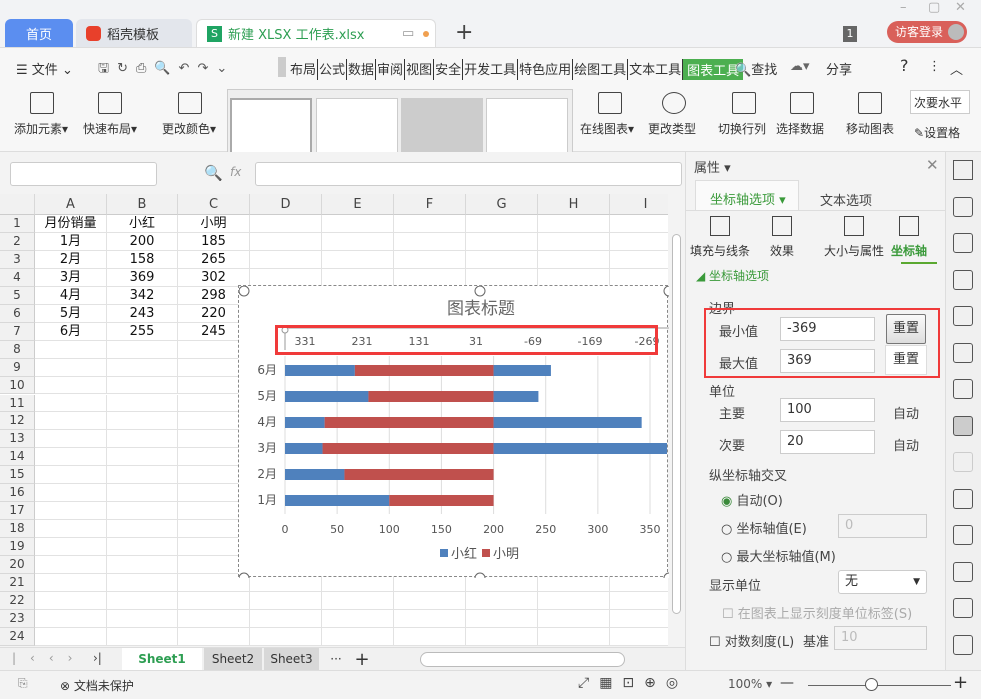 Image resolution: width=981 pixels, height=699 pixels. I want to click on cloud-icon: ☁▾, so click(800, 66).